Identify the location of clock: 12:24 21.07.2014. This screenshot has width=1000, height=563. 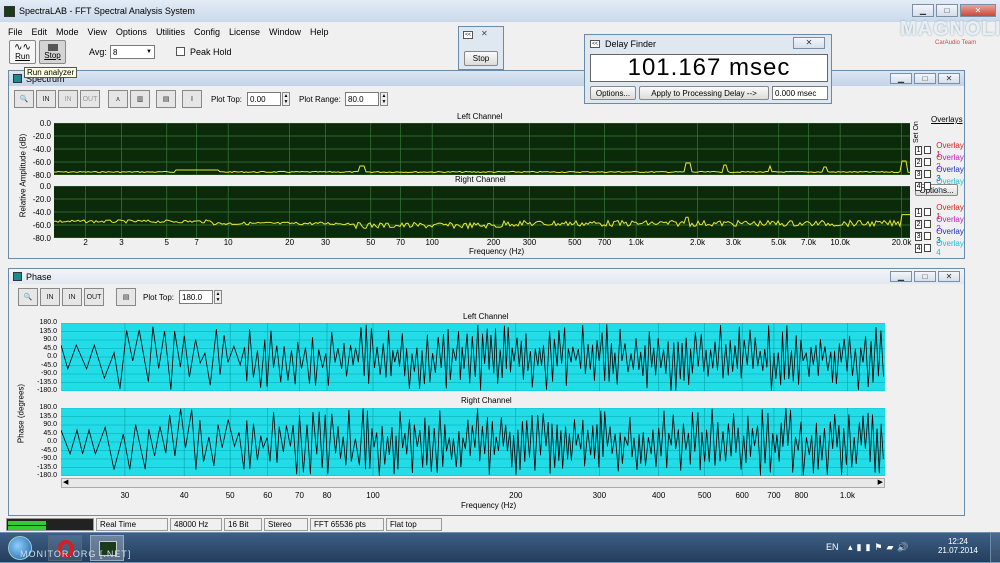
(958, 546).